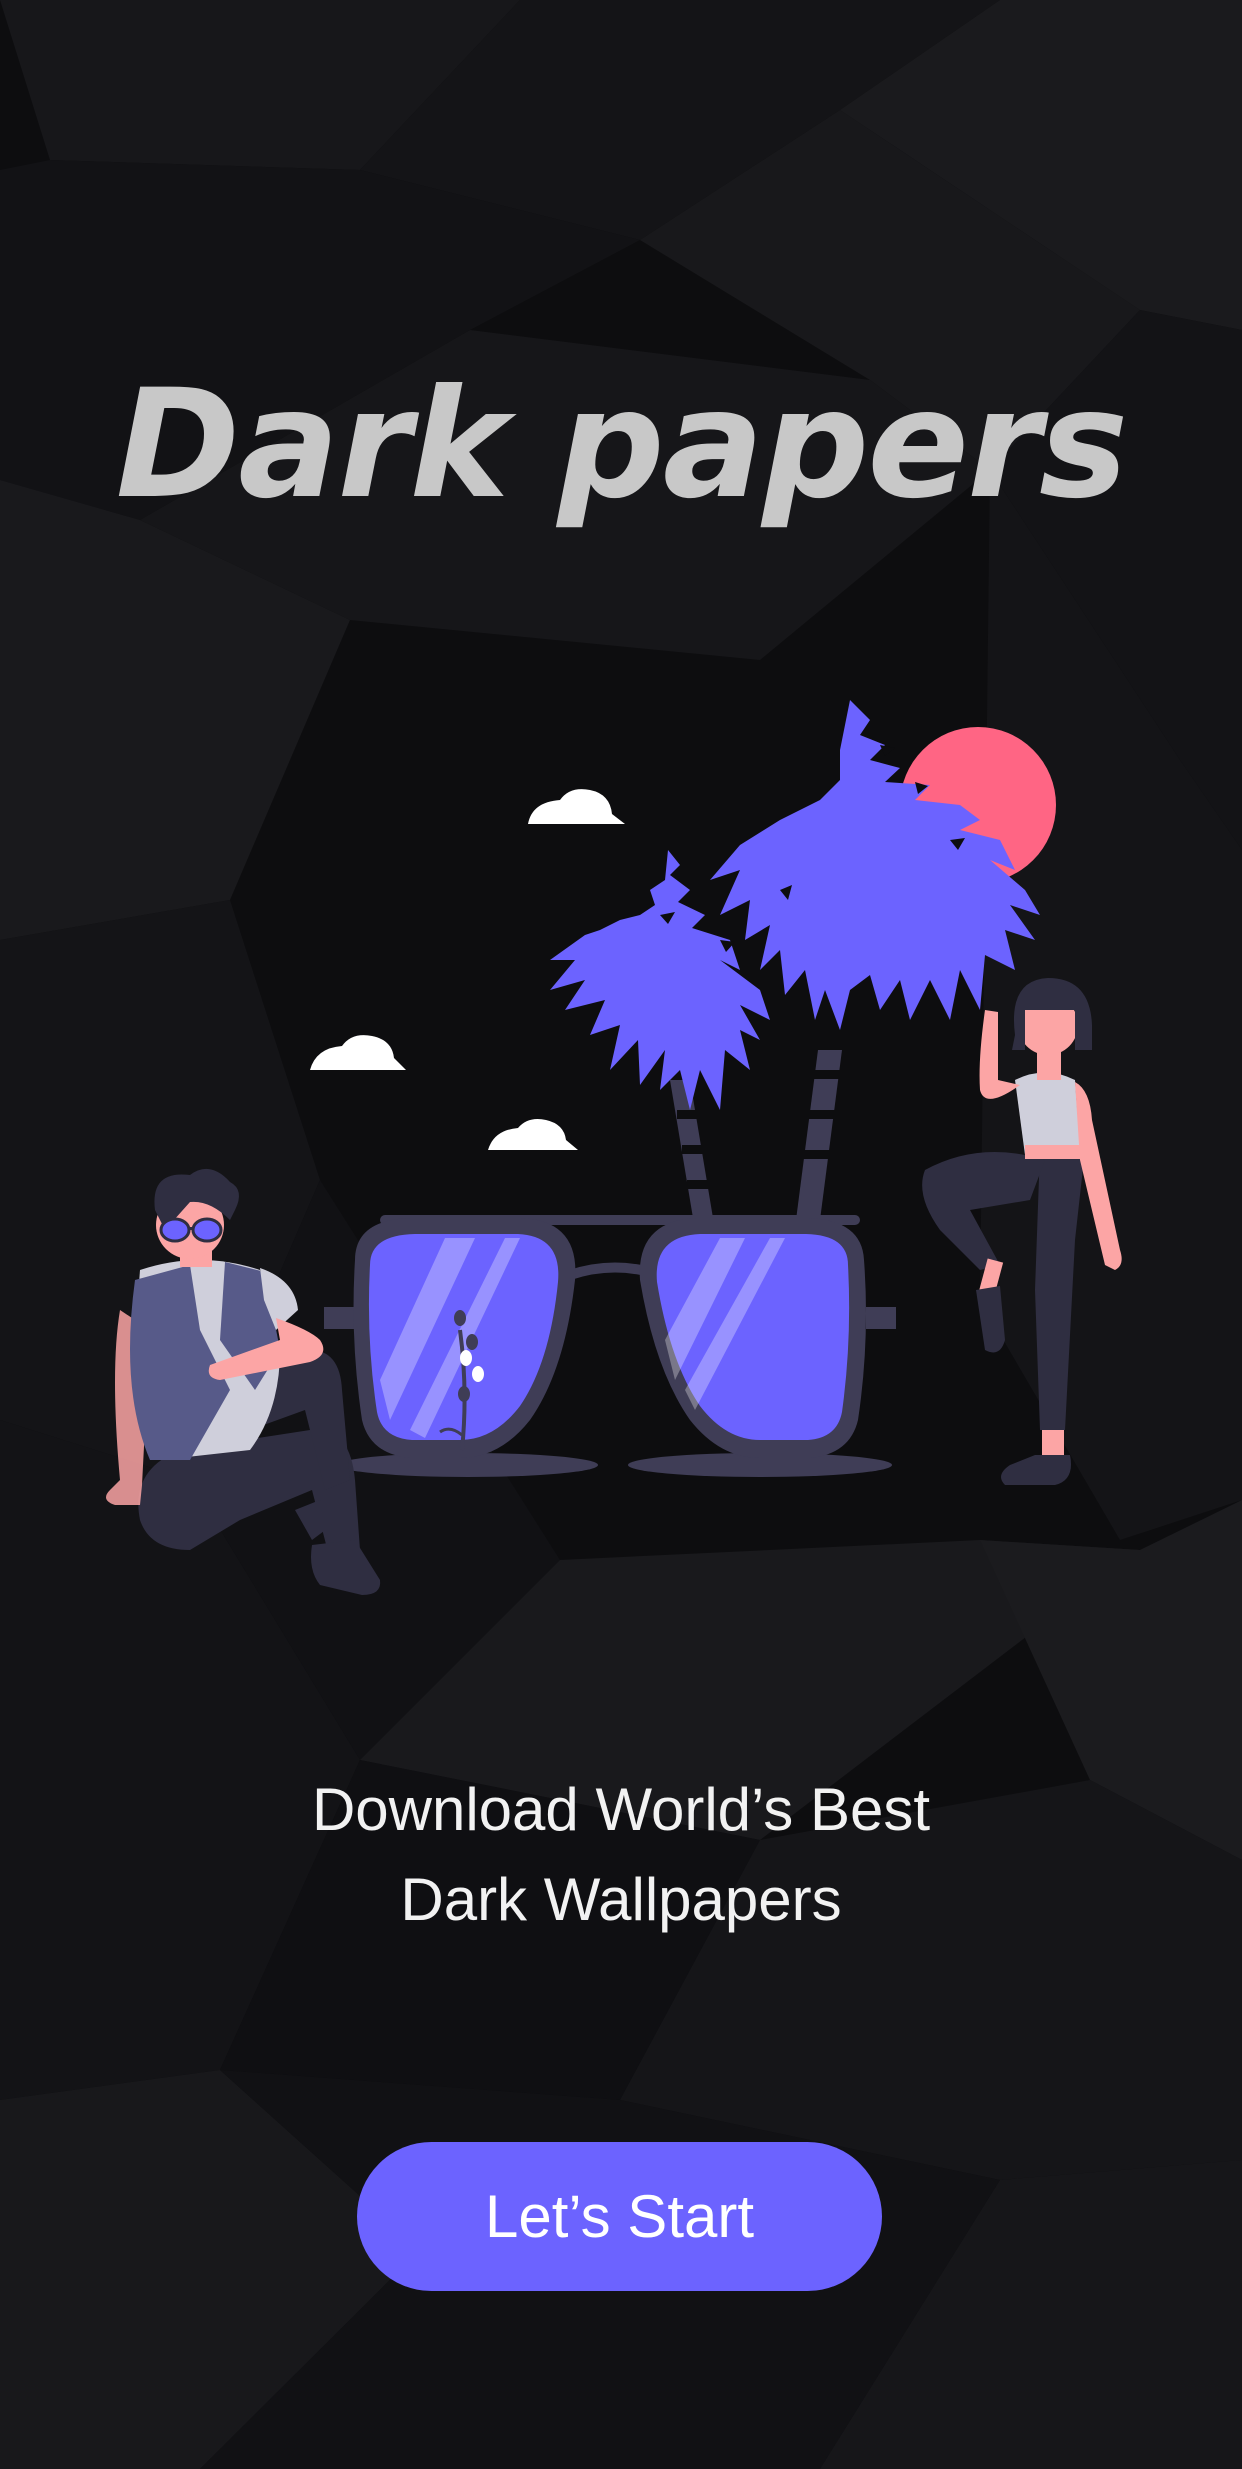  What do you see at coordinates (621, 1899) in the screenshot?
I see `tagline-line-2: Dark Wallpapers` at bounding box center [621, 1899].